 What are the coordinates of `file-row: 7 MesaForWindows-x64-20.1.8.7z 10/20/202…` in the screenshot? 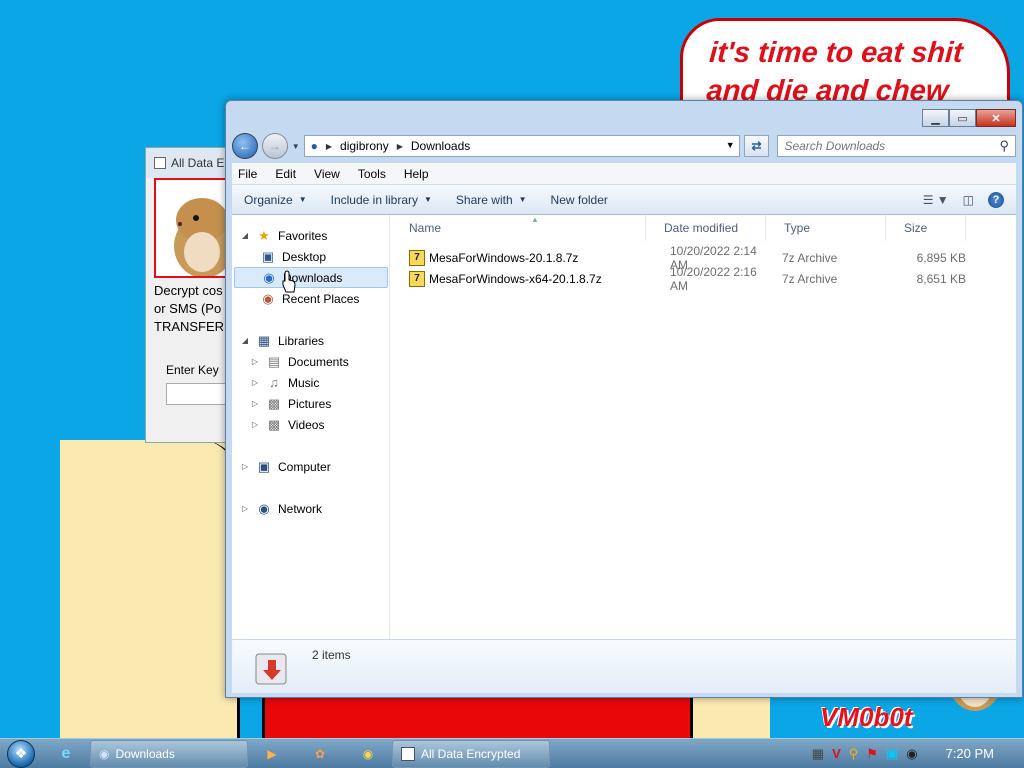 It's located at (703, 279).